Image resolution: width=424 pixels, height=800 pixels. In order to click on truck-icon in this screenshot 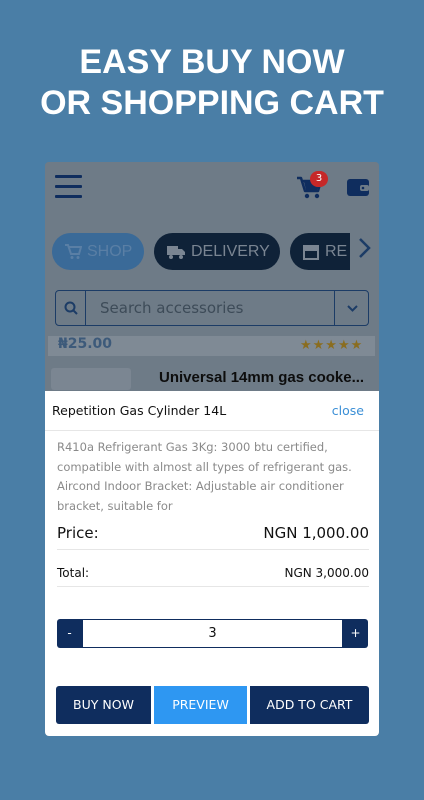, I will do `click(176, 252)`.